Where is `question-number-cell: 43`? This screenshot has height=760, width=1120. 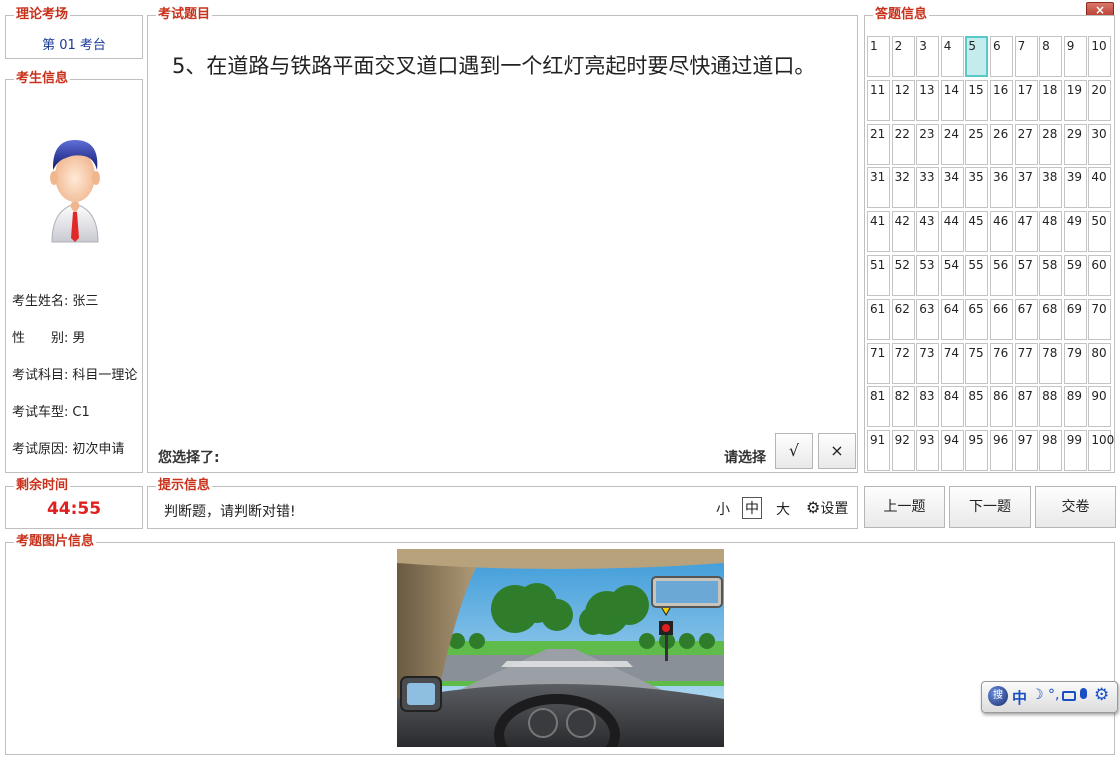
question-number-cell: 43 is located at coordinates (928, 232).